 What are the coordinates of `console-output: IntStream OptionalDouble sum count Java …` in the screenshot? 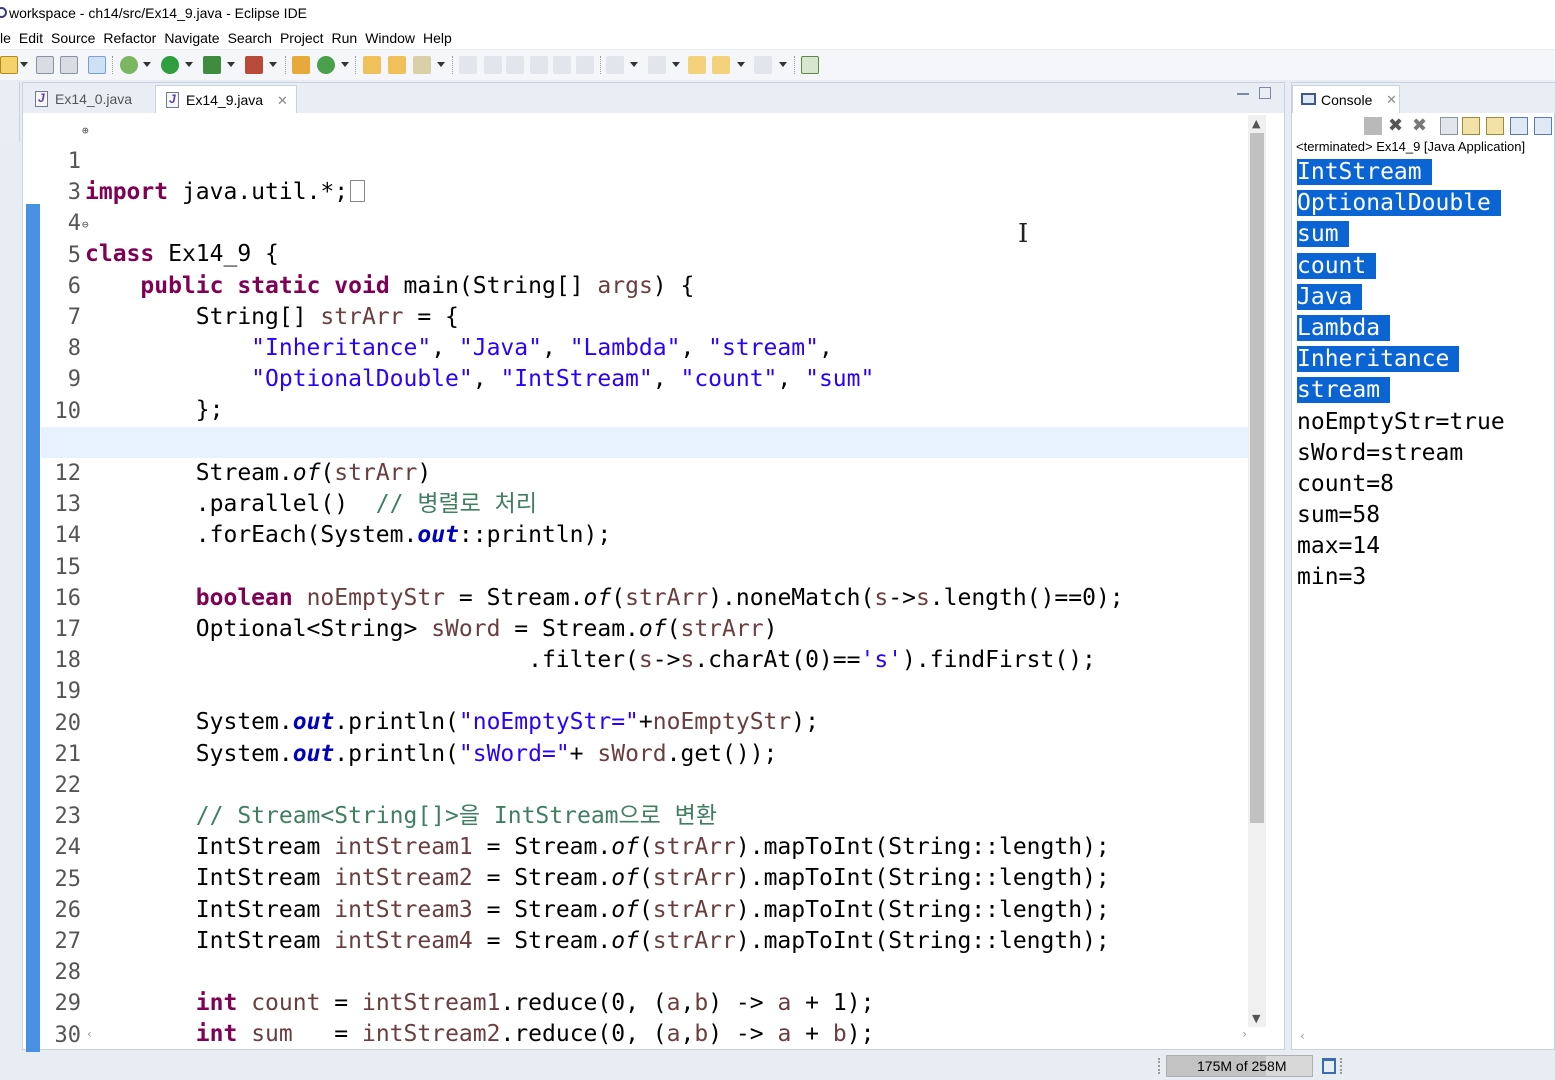 It's located at (1401, 375).